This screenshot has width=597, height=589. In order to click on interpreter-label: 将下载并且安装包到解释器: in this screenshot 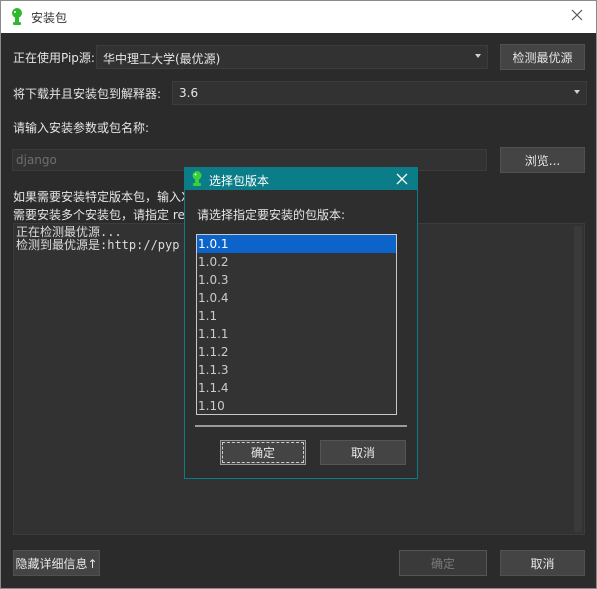, I will do `click(87, 94)`.